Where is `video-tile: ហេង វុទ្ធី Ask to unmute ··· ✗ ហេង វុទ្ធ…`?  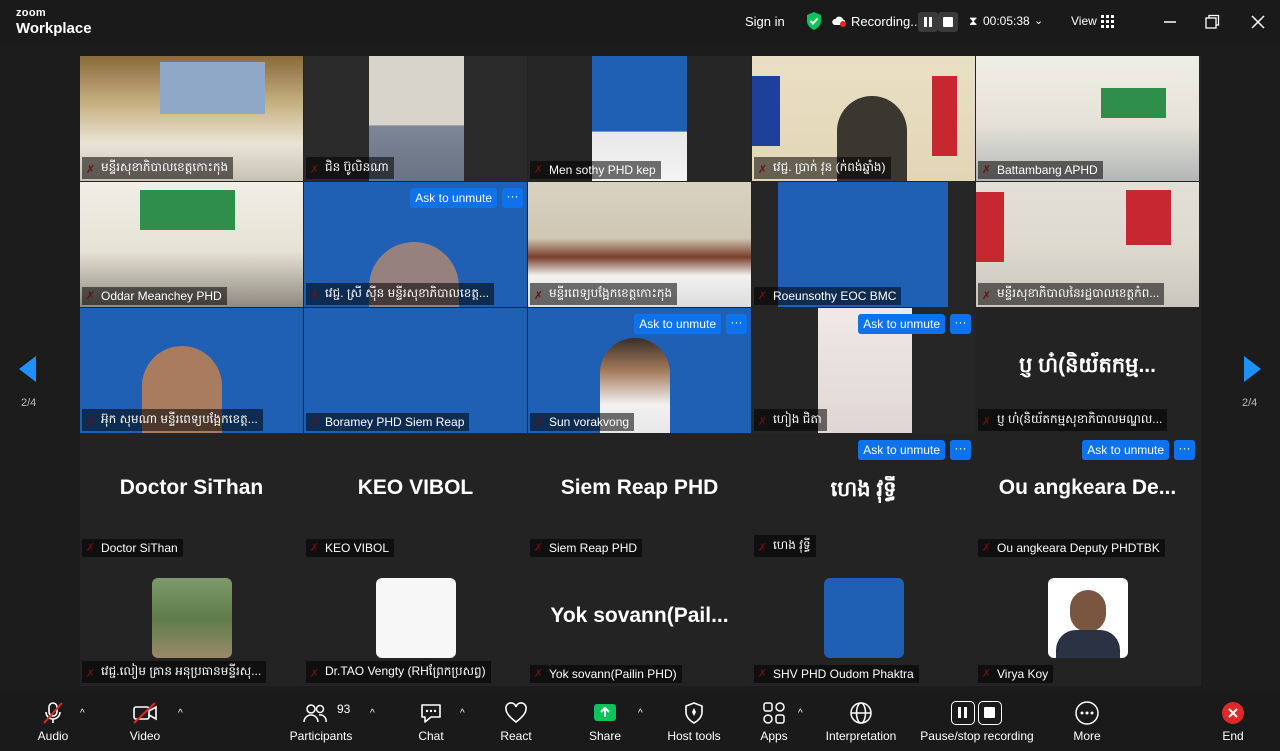 video-tile: ហេង វុទ្ធី Ask to unmute ··· ✗ ហេង វុទ្ធ… is located at coordinates (863, 496).